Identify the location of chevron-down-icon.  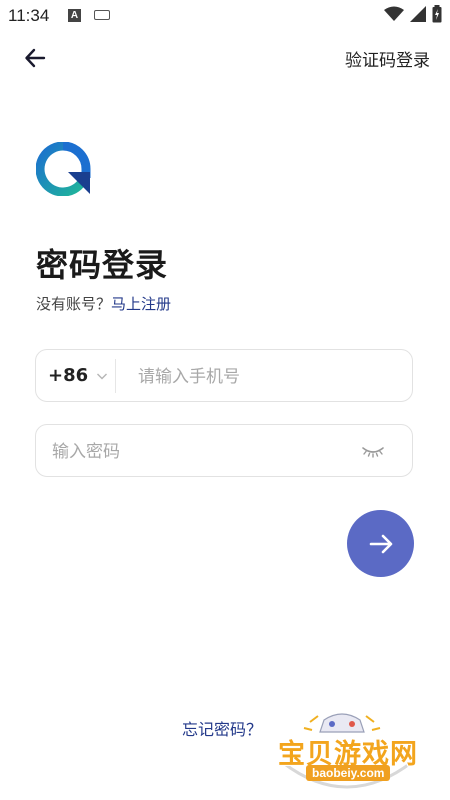
(102, 376).